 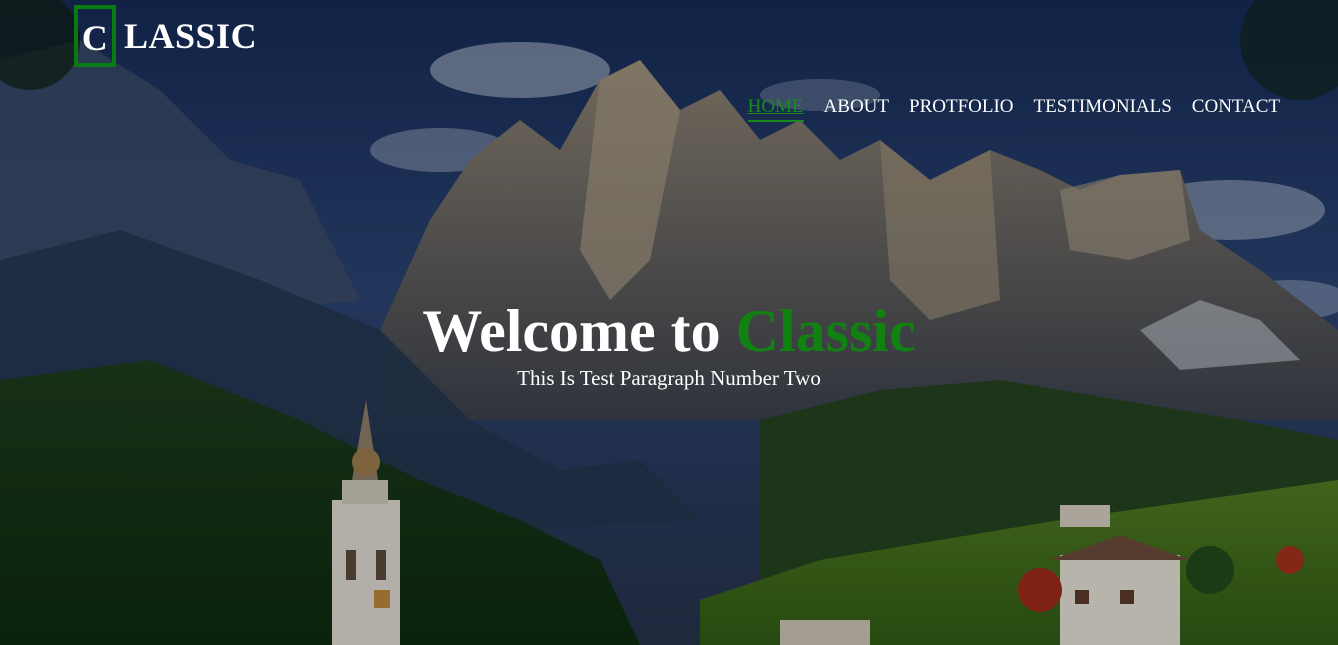 I want to click on nav-item-portfolio: PROTFOLIO, so click(x=961, y=109).